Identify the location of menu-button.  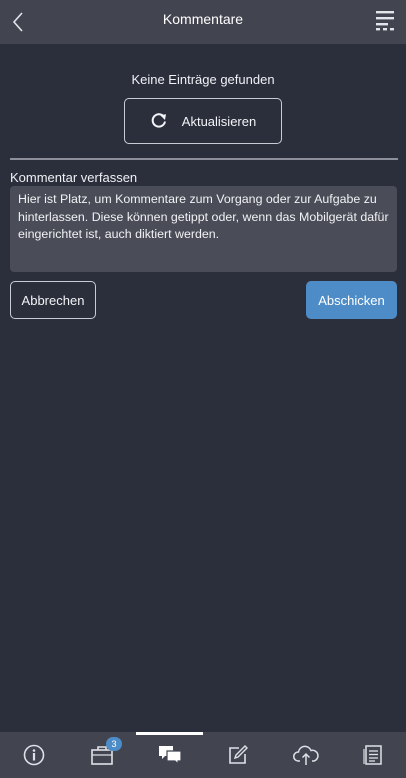
(387, 21).